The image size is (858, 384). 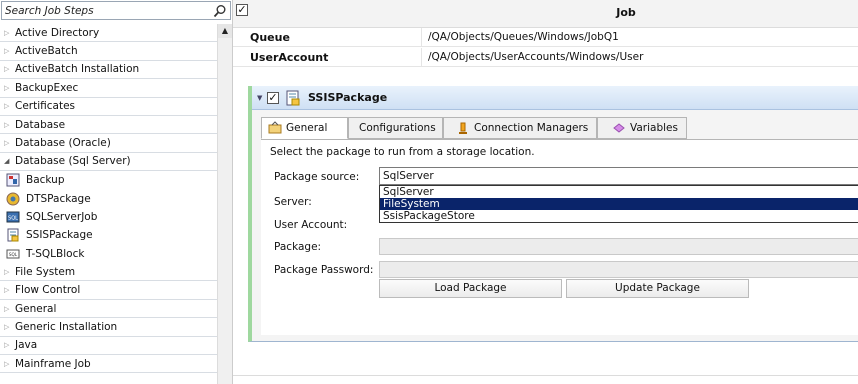 I want to click on search-box, so click(x=116, y=10).